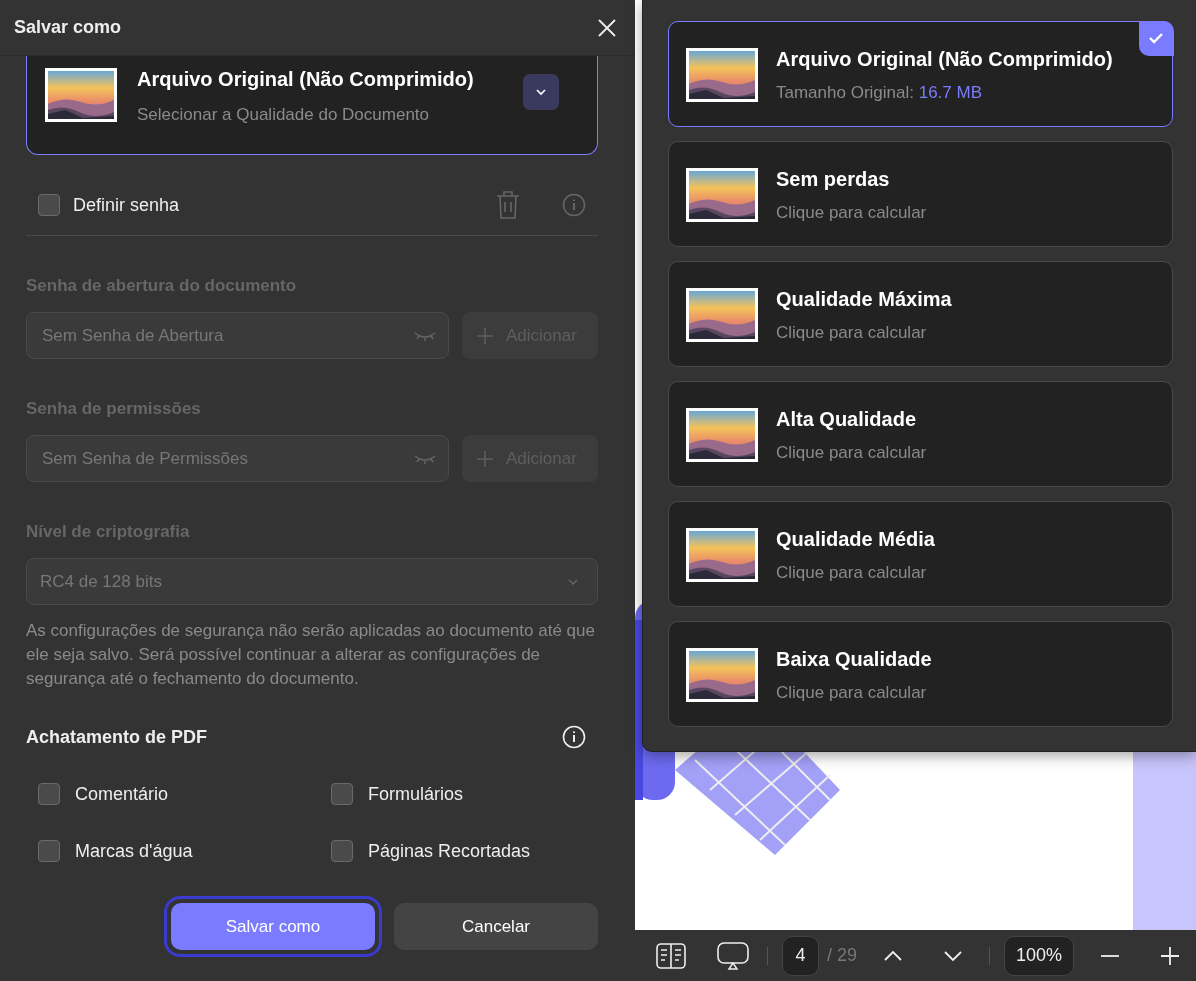 The image size is (1196, 981). I want to click on cancel-button: Cancelar, so click(496, 926).